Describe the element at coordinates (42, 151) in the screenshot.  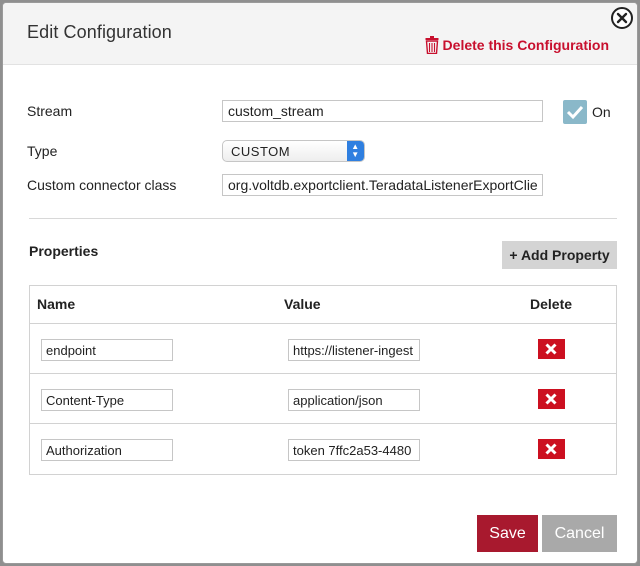
I see `type-label: Type` at that location.